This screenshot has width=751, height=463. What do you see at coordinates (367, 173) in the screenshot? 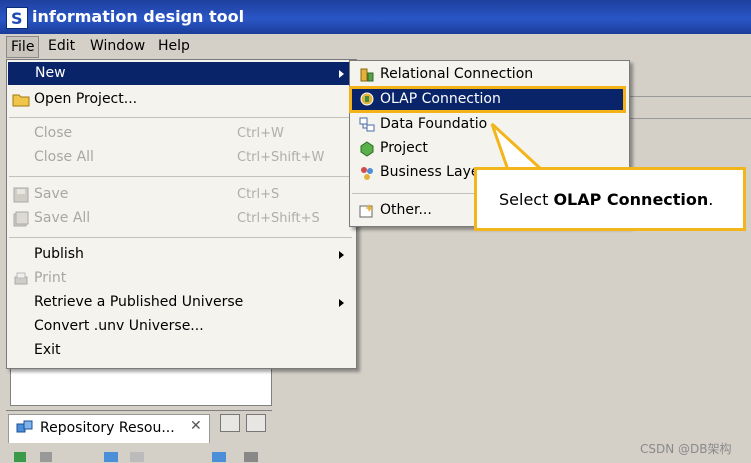
I see `business-layer-icon` at bounding box center [367, 173].